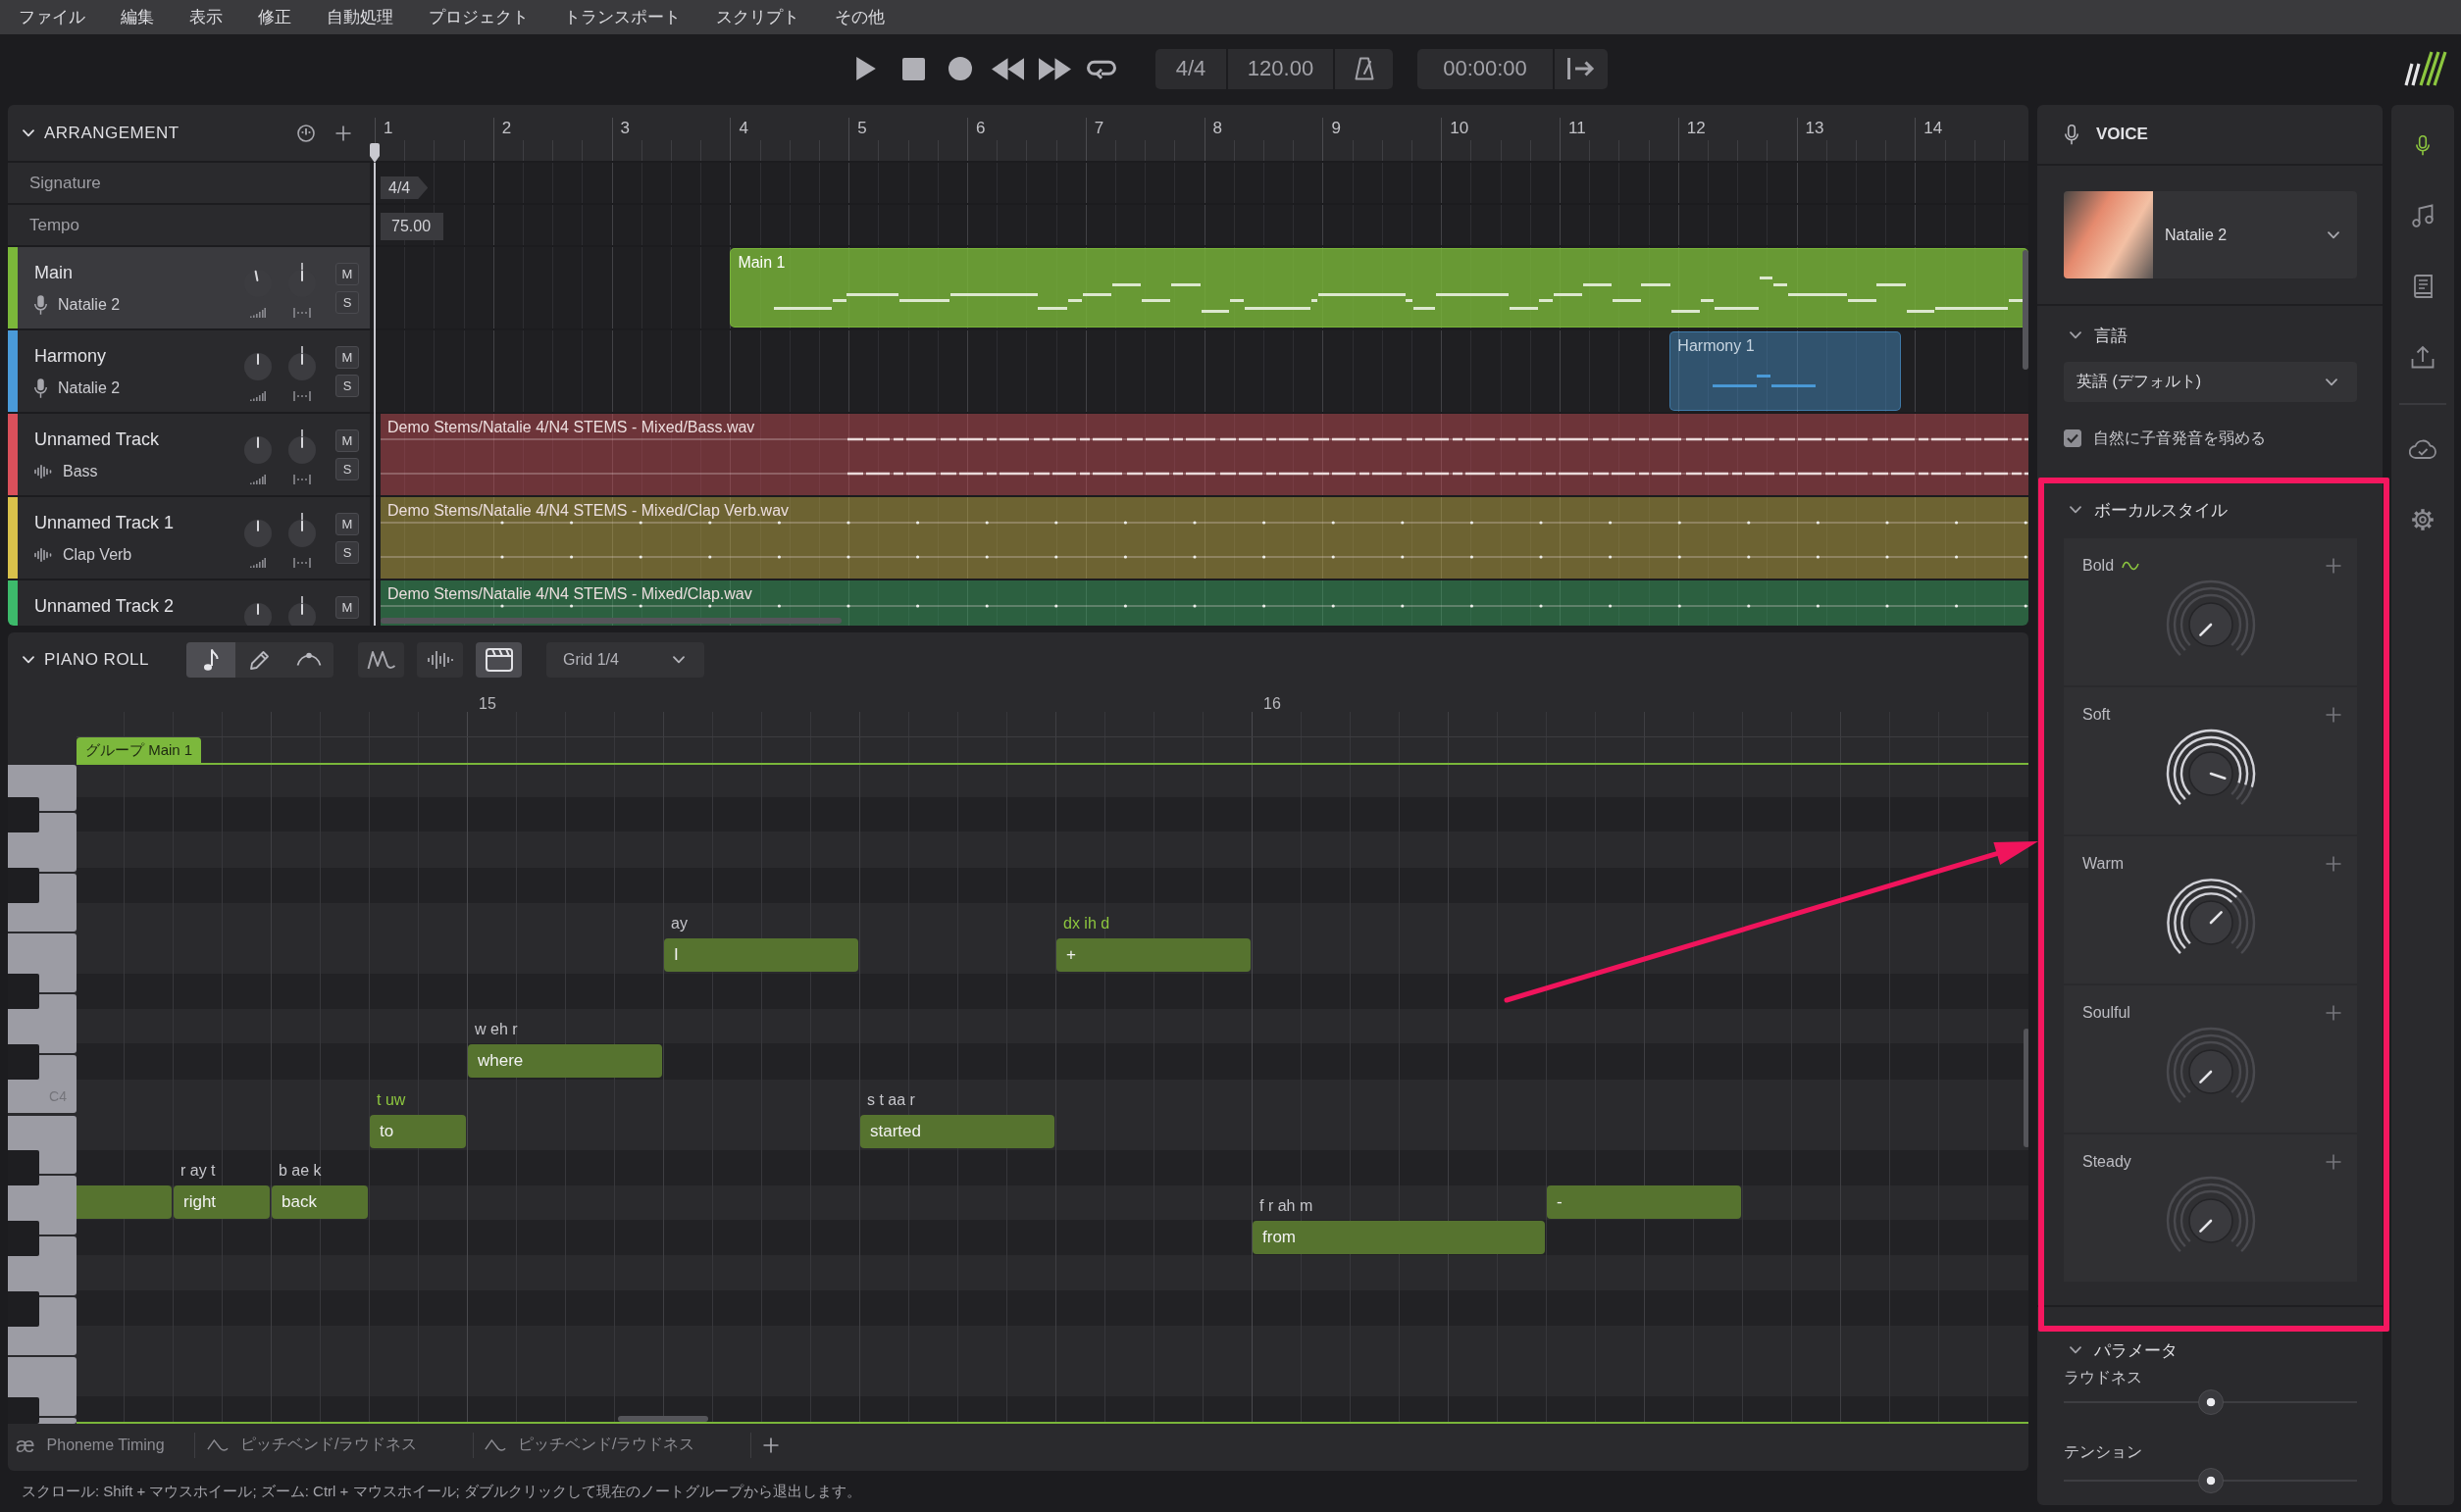 This screenshot has width=2461, height=1512. I want to click on menu-item: 修正, so click(274, 17).